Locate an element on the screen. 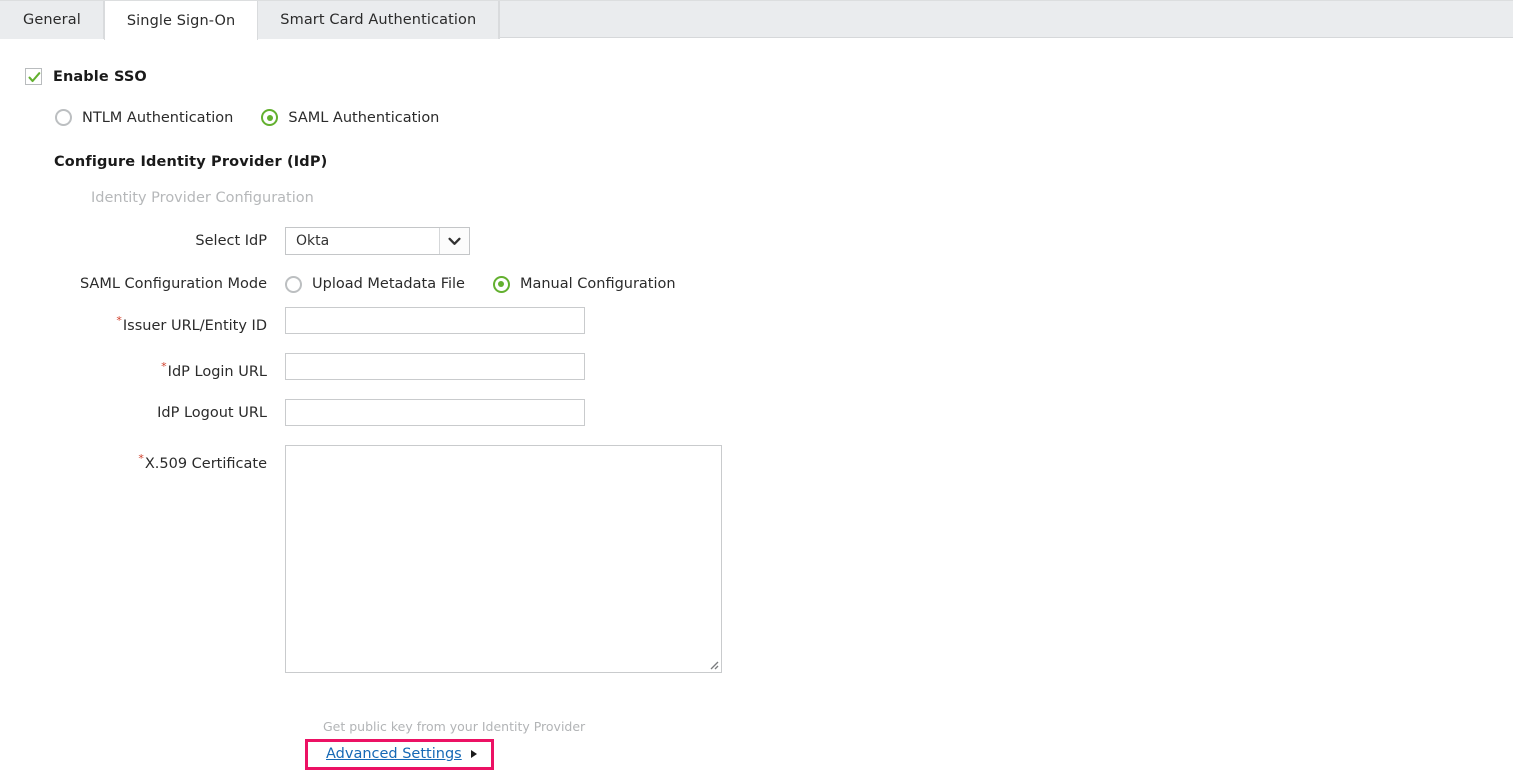 Image resolution: width=1513 pixels, height=770 pixels. check-icon is located at coordinates (34, 77).